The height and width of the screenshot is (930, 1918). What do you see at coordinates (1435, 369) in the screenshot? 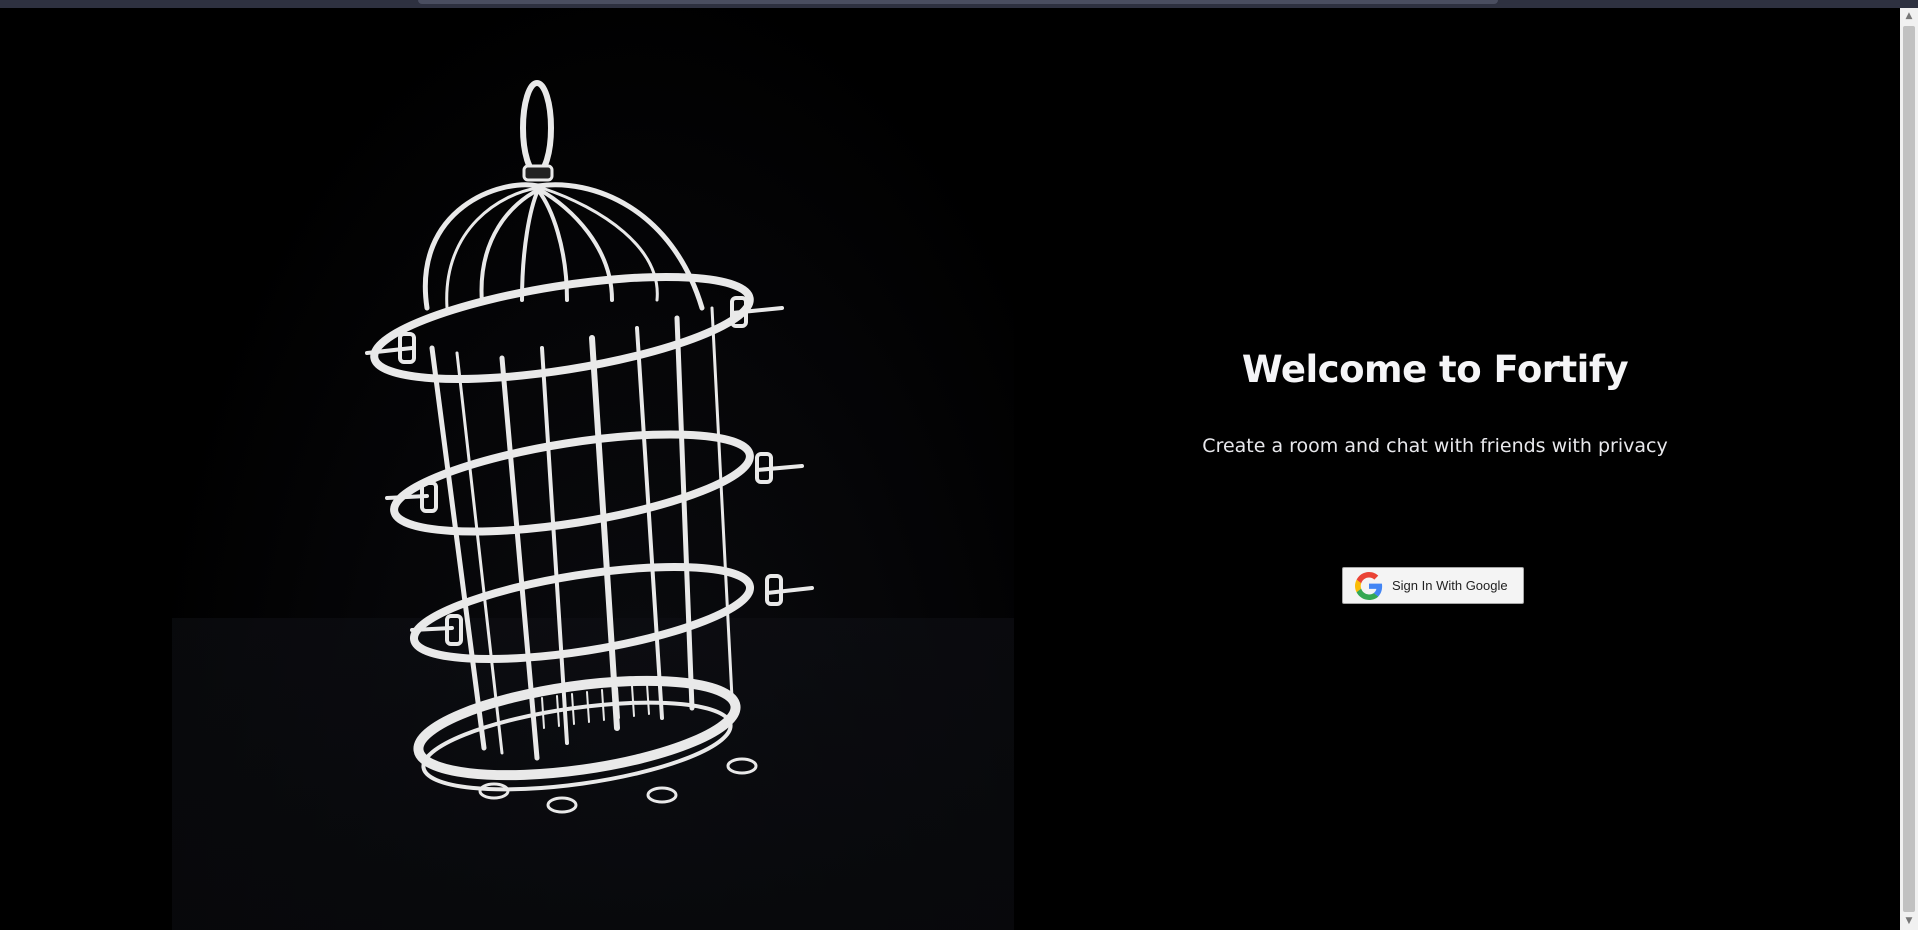
I see `page-title: Welcome to Fortify` at bounding box center [1435, 369].